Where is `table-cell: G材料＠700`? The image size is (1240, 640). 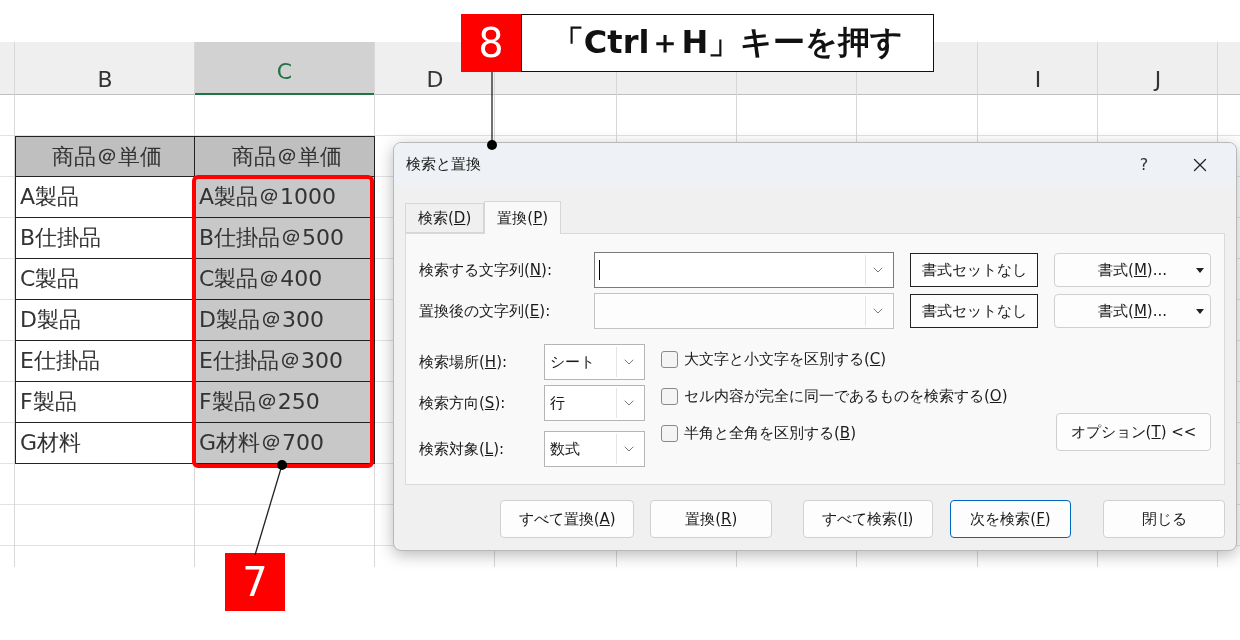
table-cell: G材料＠700 is located at coordinates (285, 443).